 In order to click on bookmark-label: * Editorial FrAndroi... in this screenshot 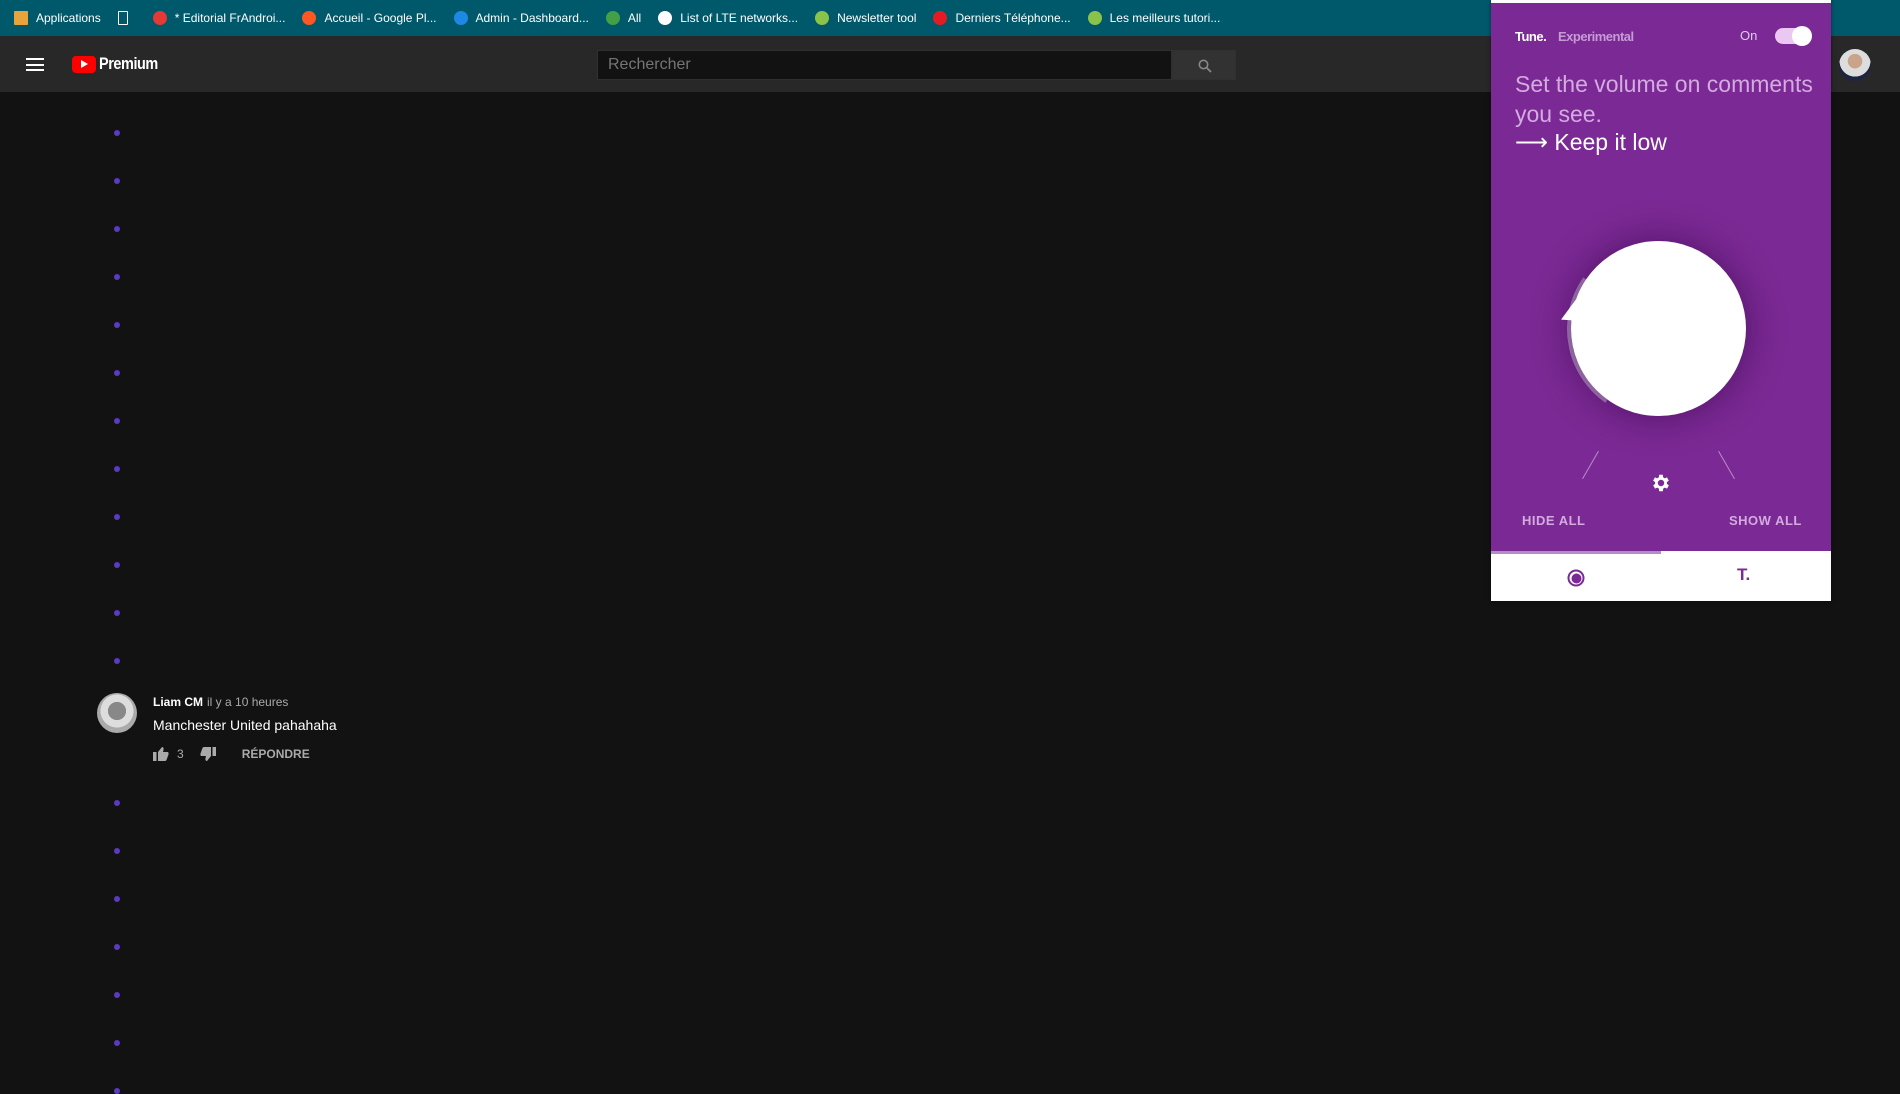, I will do `click(230, 18)`.